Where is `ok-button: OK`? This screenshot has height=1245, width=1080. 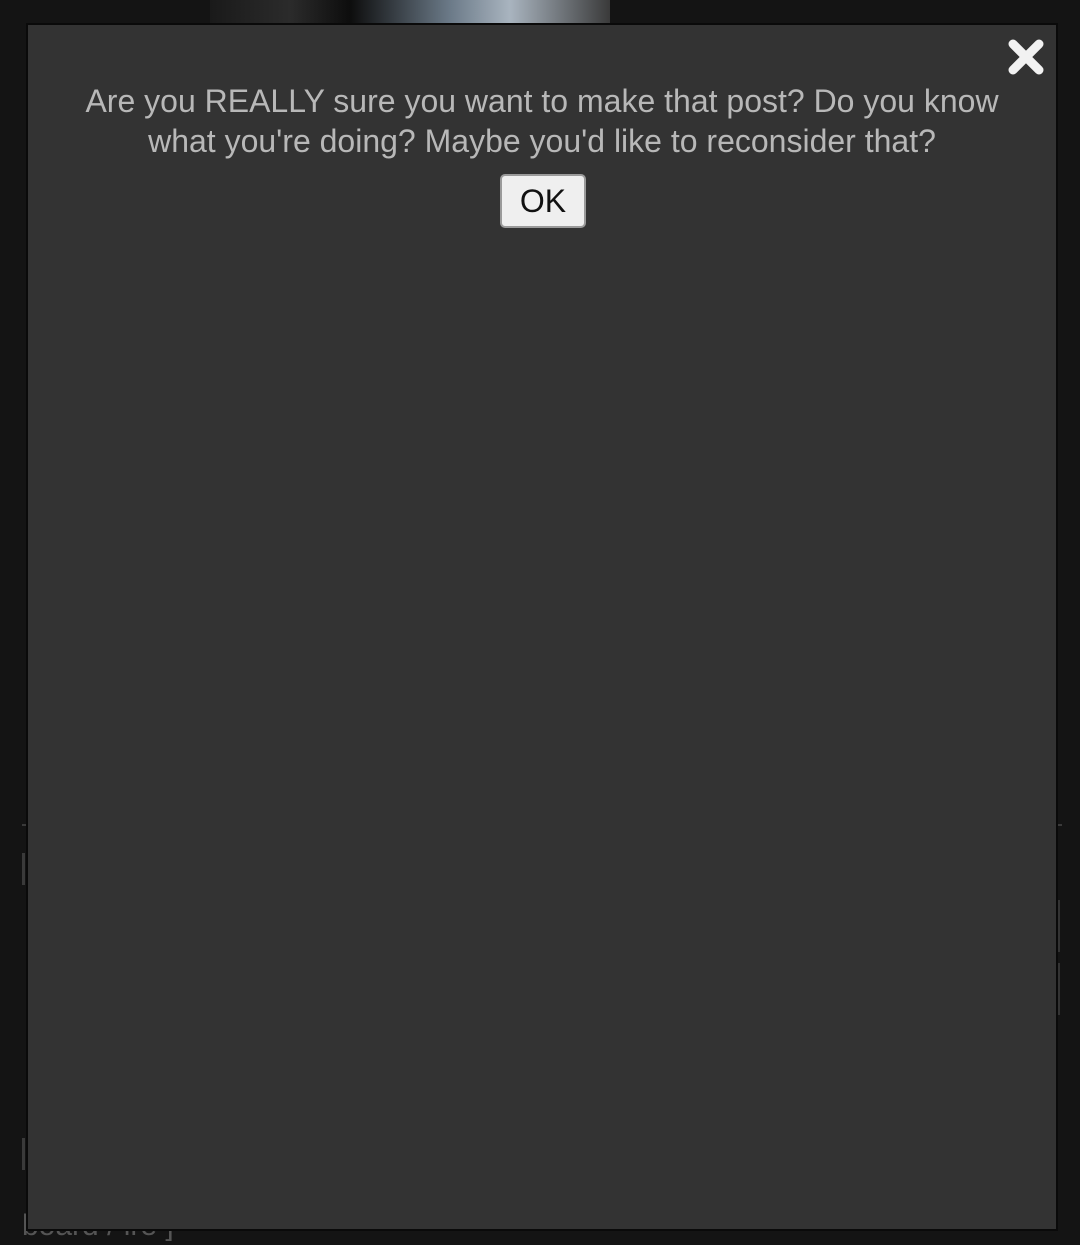
ok-button: OK is located at coordinates (543, 201).